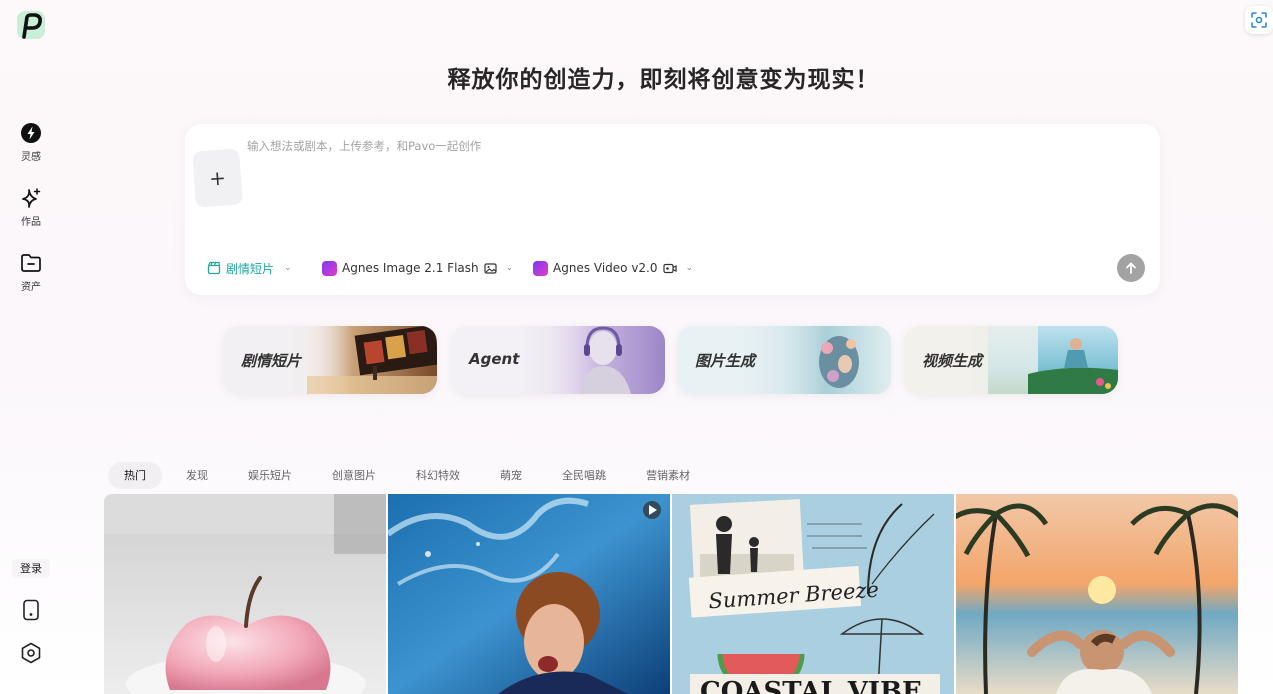 This screenshot has height=694, width=1273. Describe the element at coordinates (31, 133) in the screenshot. I see `lightning-icon` at that location.